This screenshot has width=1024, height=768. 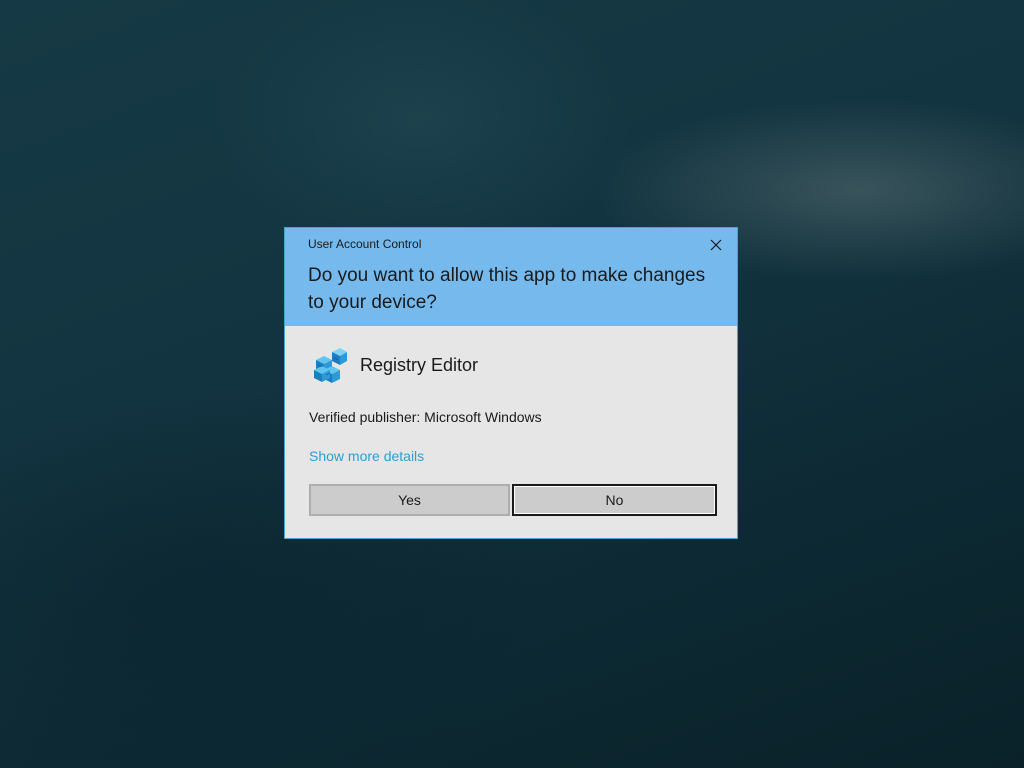 What do you see at coordinates (365, 244) in the screenshot?
I see `dialog-title: User Account Control` at bounding box center [365, 244].